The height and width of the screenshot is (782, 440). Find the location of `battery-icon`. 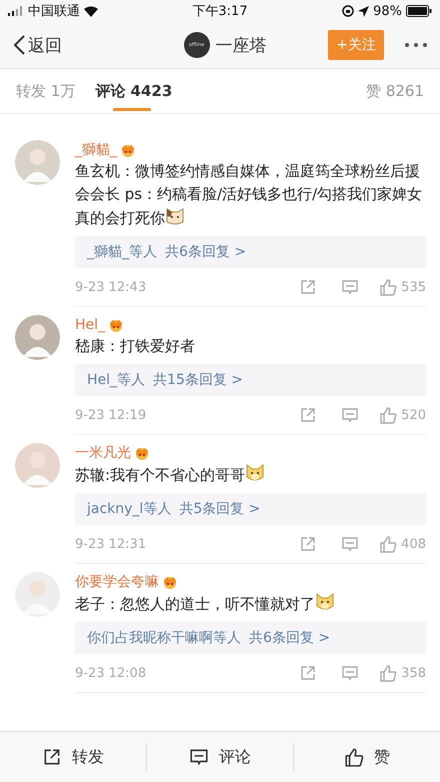

battery-icon is located at coordinates (419, 11).